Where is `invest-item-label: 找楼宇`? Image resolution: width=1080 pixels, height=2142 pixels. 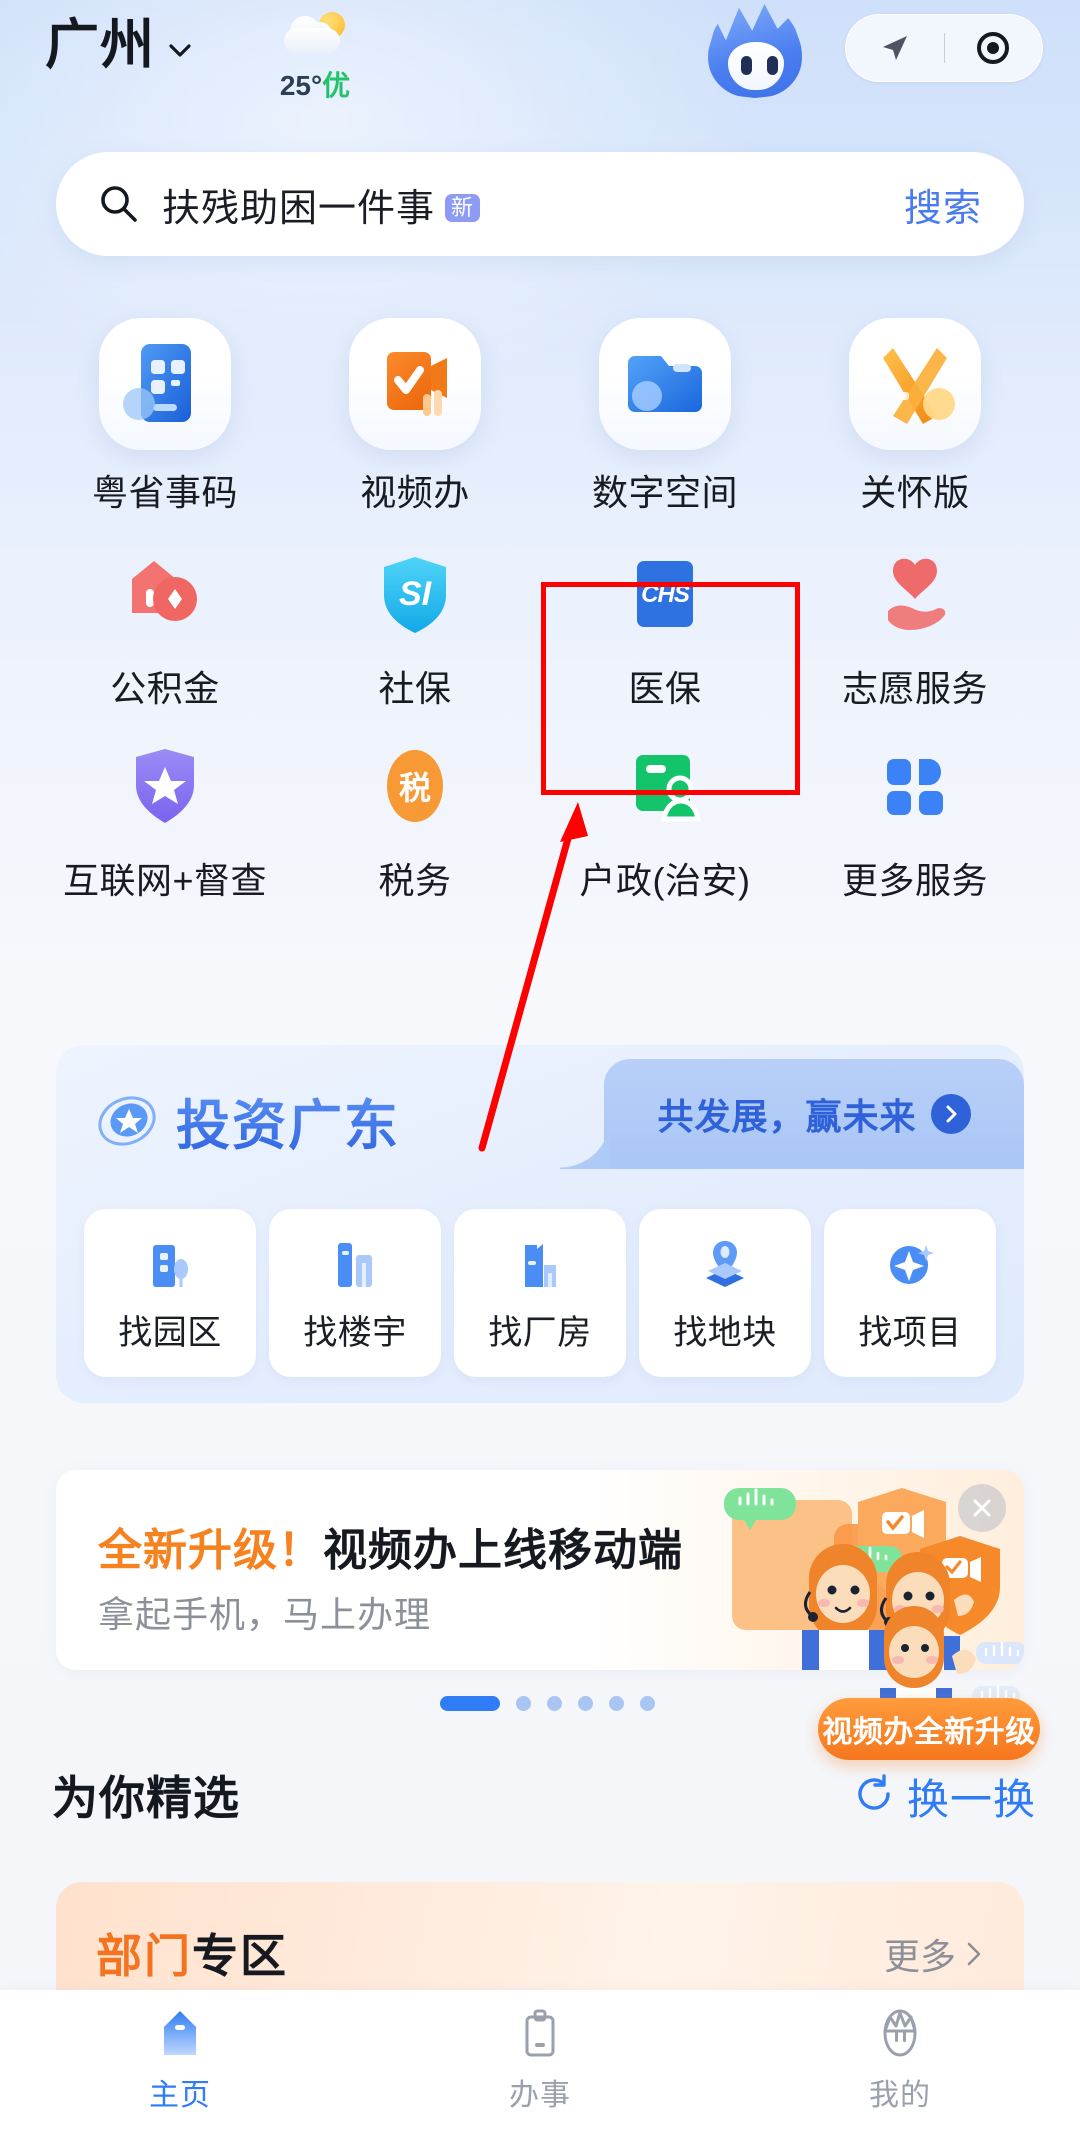 invest-item-label: 找楼宇 is located at coordinates (355, 1332).